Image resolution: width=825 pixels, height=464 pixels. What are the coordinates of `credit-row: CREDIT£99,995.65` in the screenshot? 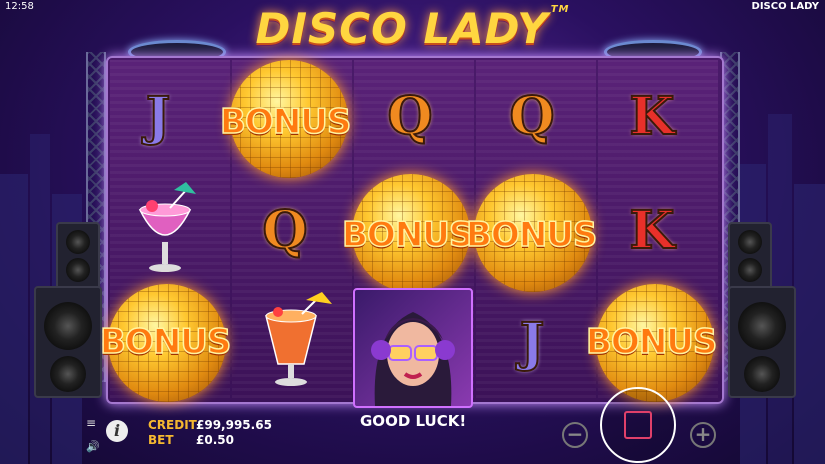 It's located at (210, 425).